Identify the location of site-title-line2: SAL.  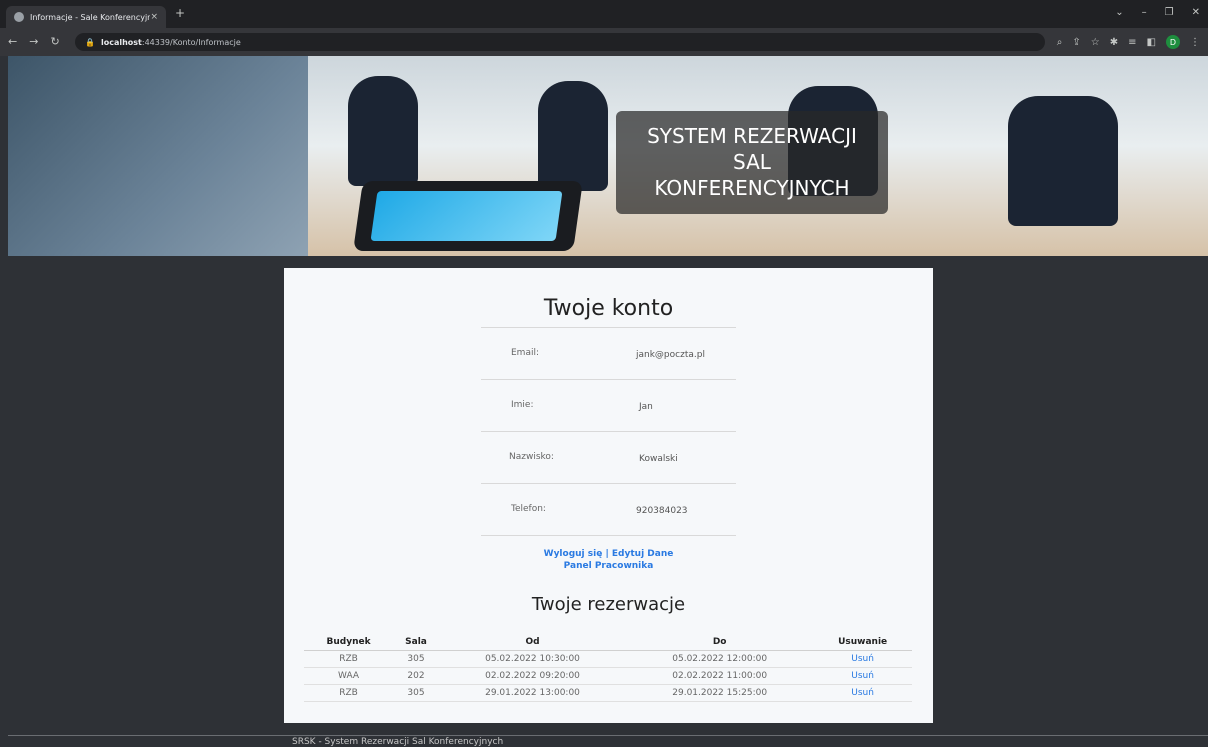
(752, 162).